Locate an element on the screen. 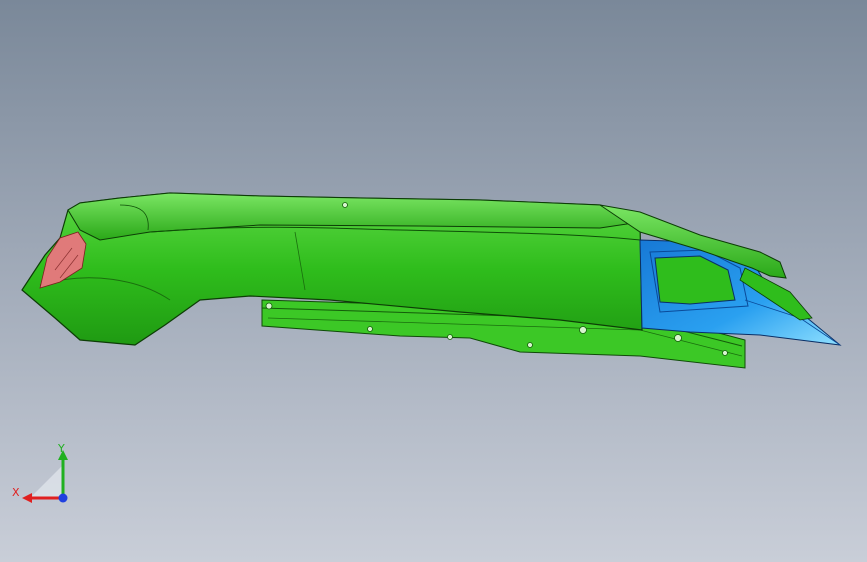 The image size is (867, 562). axis-triad: Y X is located at coordinates (45, 475).